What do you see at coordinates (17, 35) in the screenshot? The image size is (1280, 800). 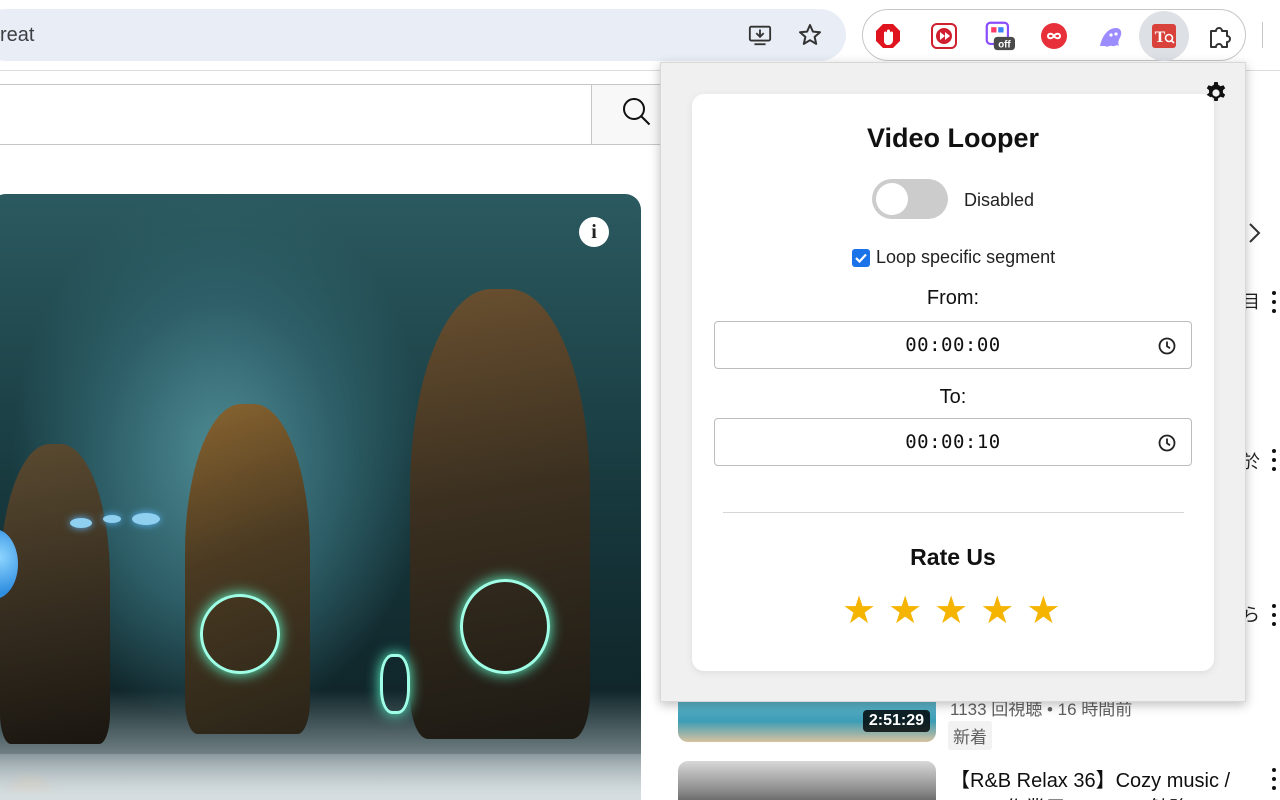 I see `address-text: reat` at bounding box center [17, 35].